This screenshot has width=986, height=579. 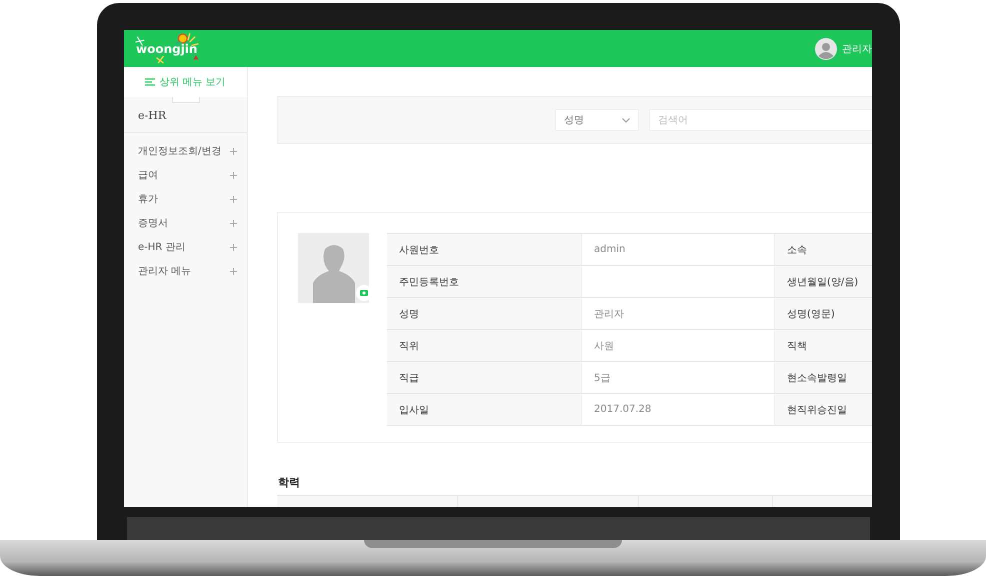 I want to click on menu-label: 증명서, so click(x=153, y=223).